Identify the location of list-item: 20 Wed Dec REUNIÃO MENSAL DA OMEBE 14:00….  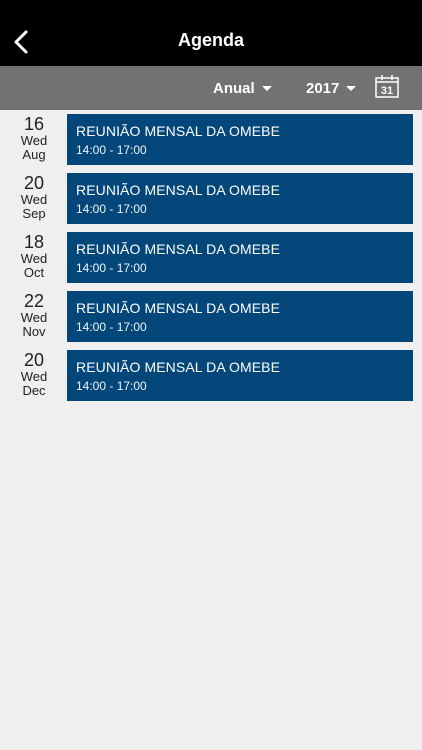
(211, 375).